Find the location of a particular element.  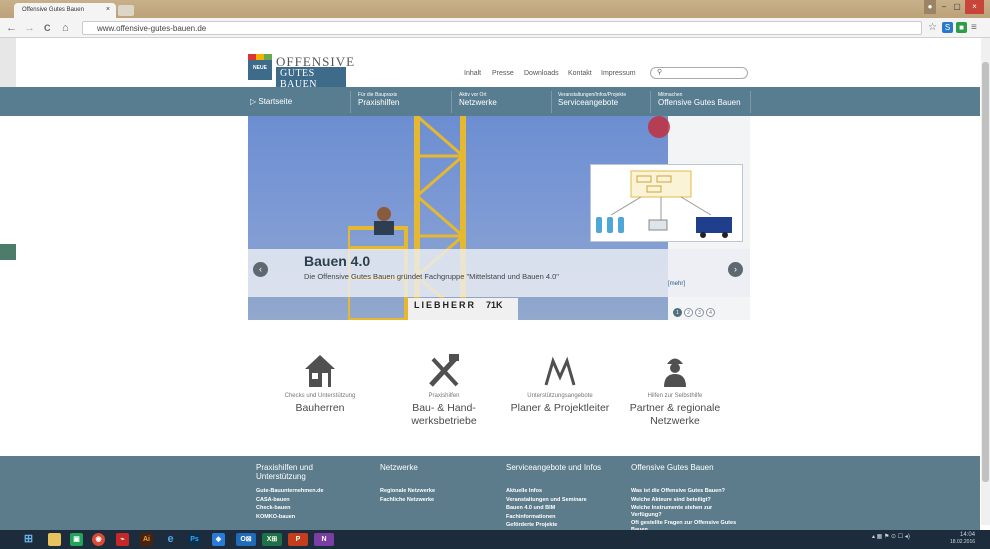

back-button: ← is located at coordinates (11, 28).